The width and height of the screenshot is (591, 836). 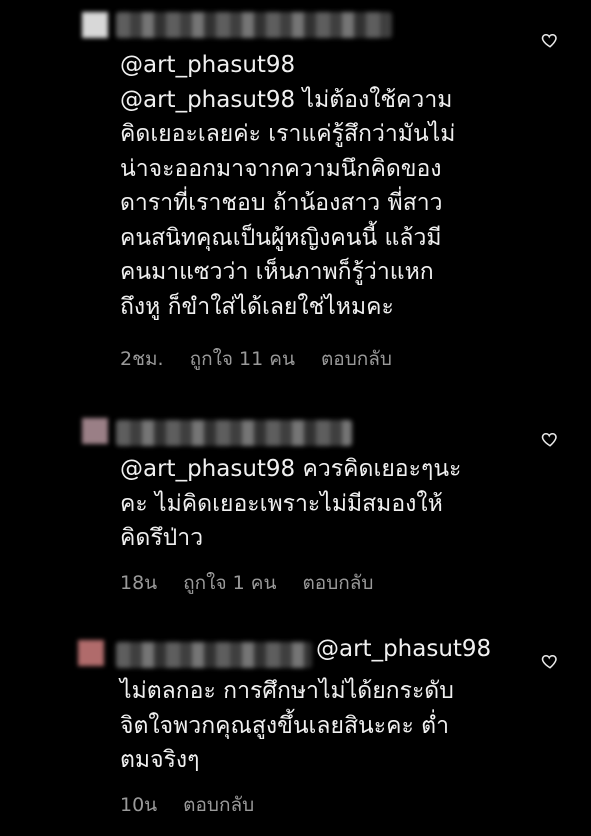 I want to click on timestamp: 18น, so click(x=139, y=583).